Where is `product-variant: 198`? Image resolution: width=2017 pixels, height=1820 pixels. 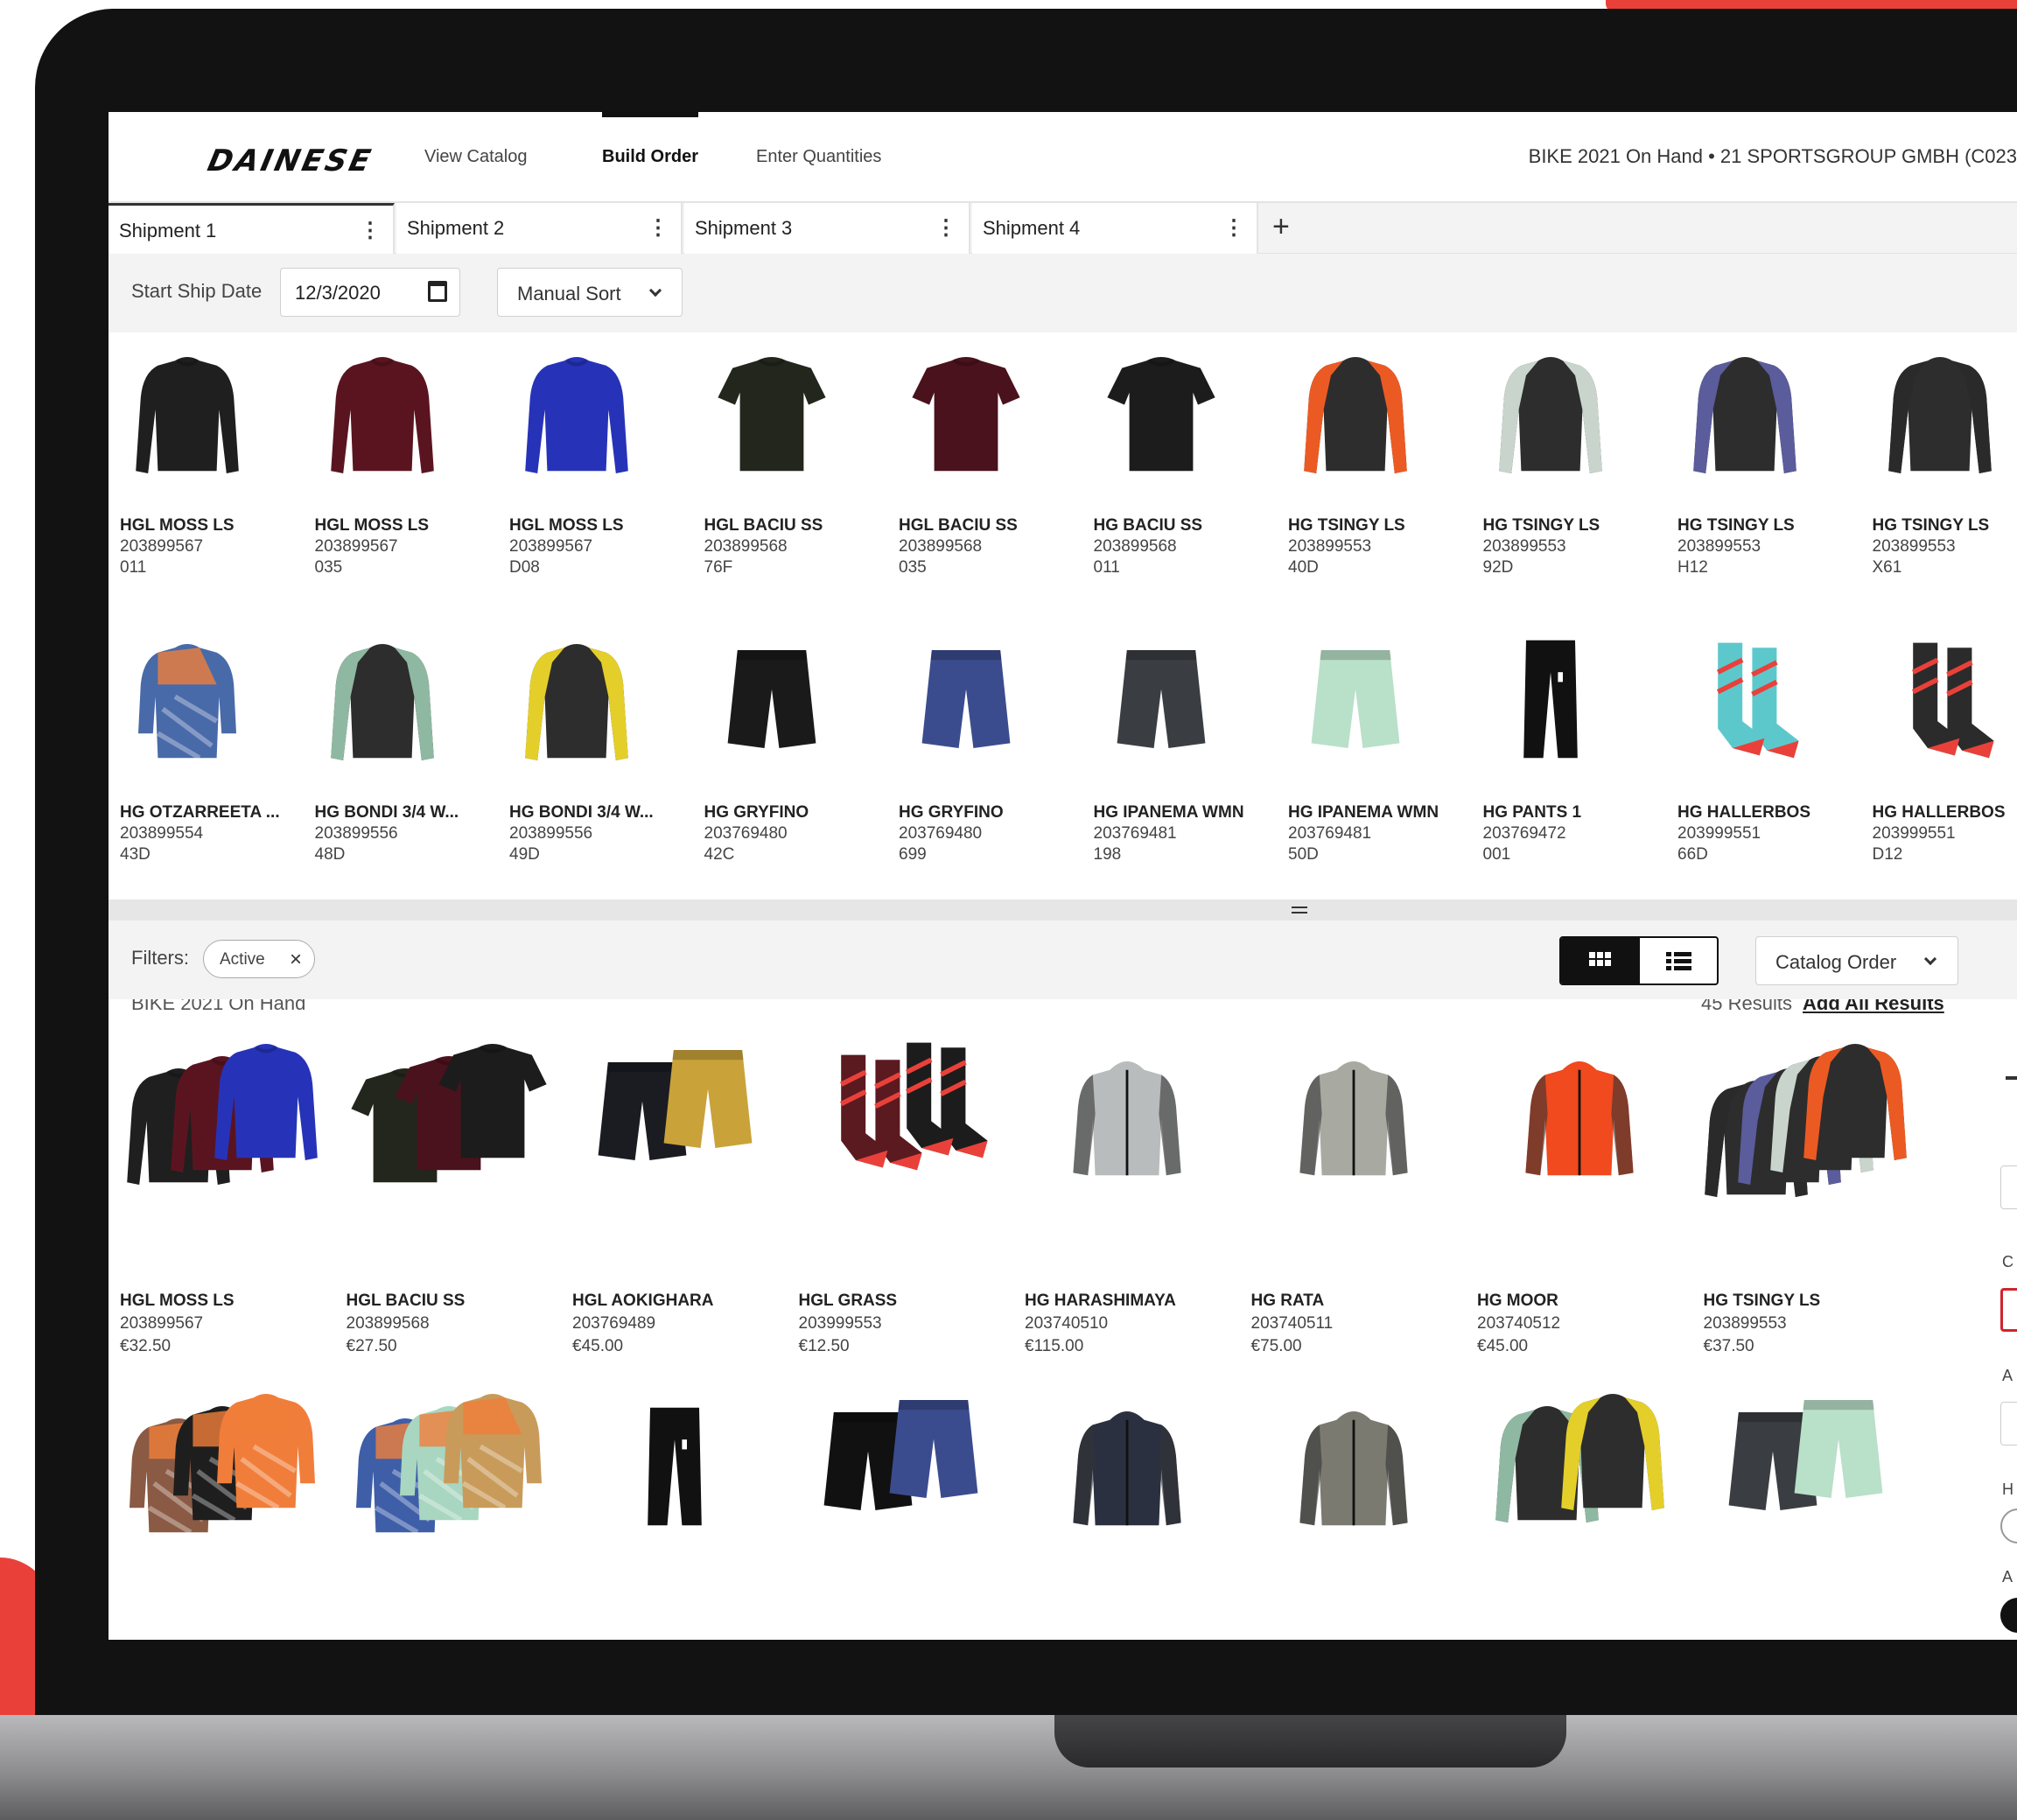 product-variant: 198 is located at coordinates (1107, 854).